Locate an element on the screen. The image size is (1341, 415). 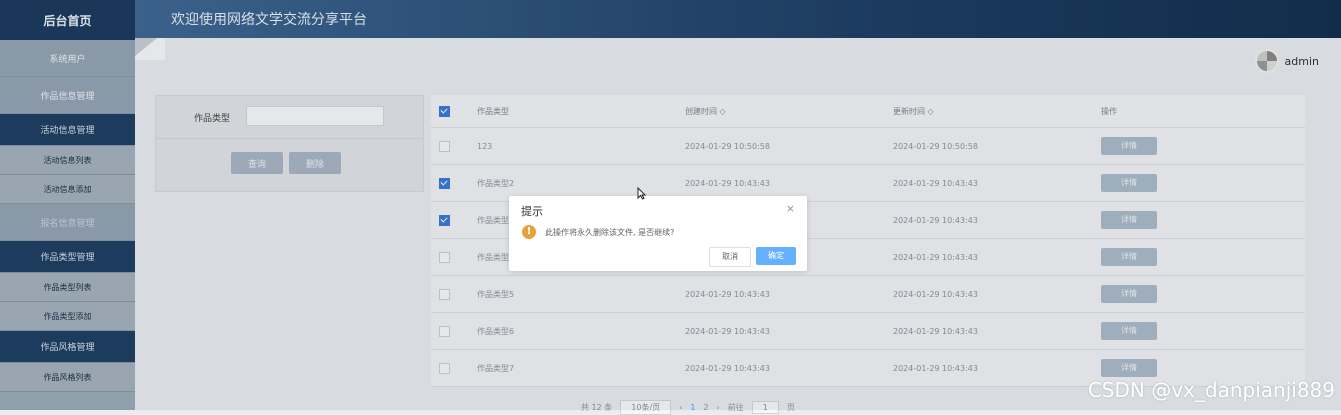
cancel-button: 取消 is located at coordinates (730, 257).